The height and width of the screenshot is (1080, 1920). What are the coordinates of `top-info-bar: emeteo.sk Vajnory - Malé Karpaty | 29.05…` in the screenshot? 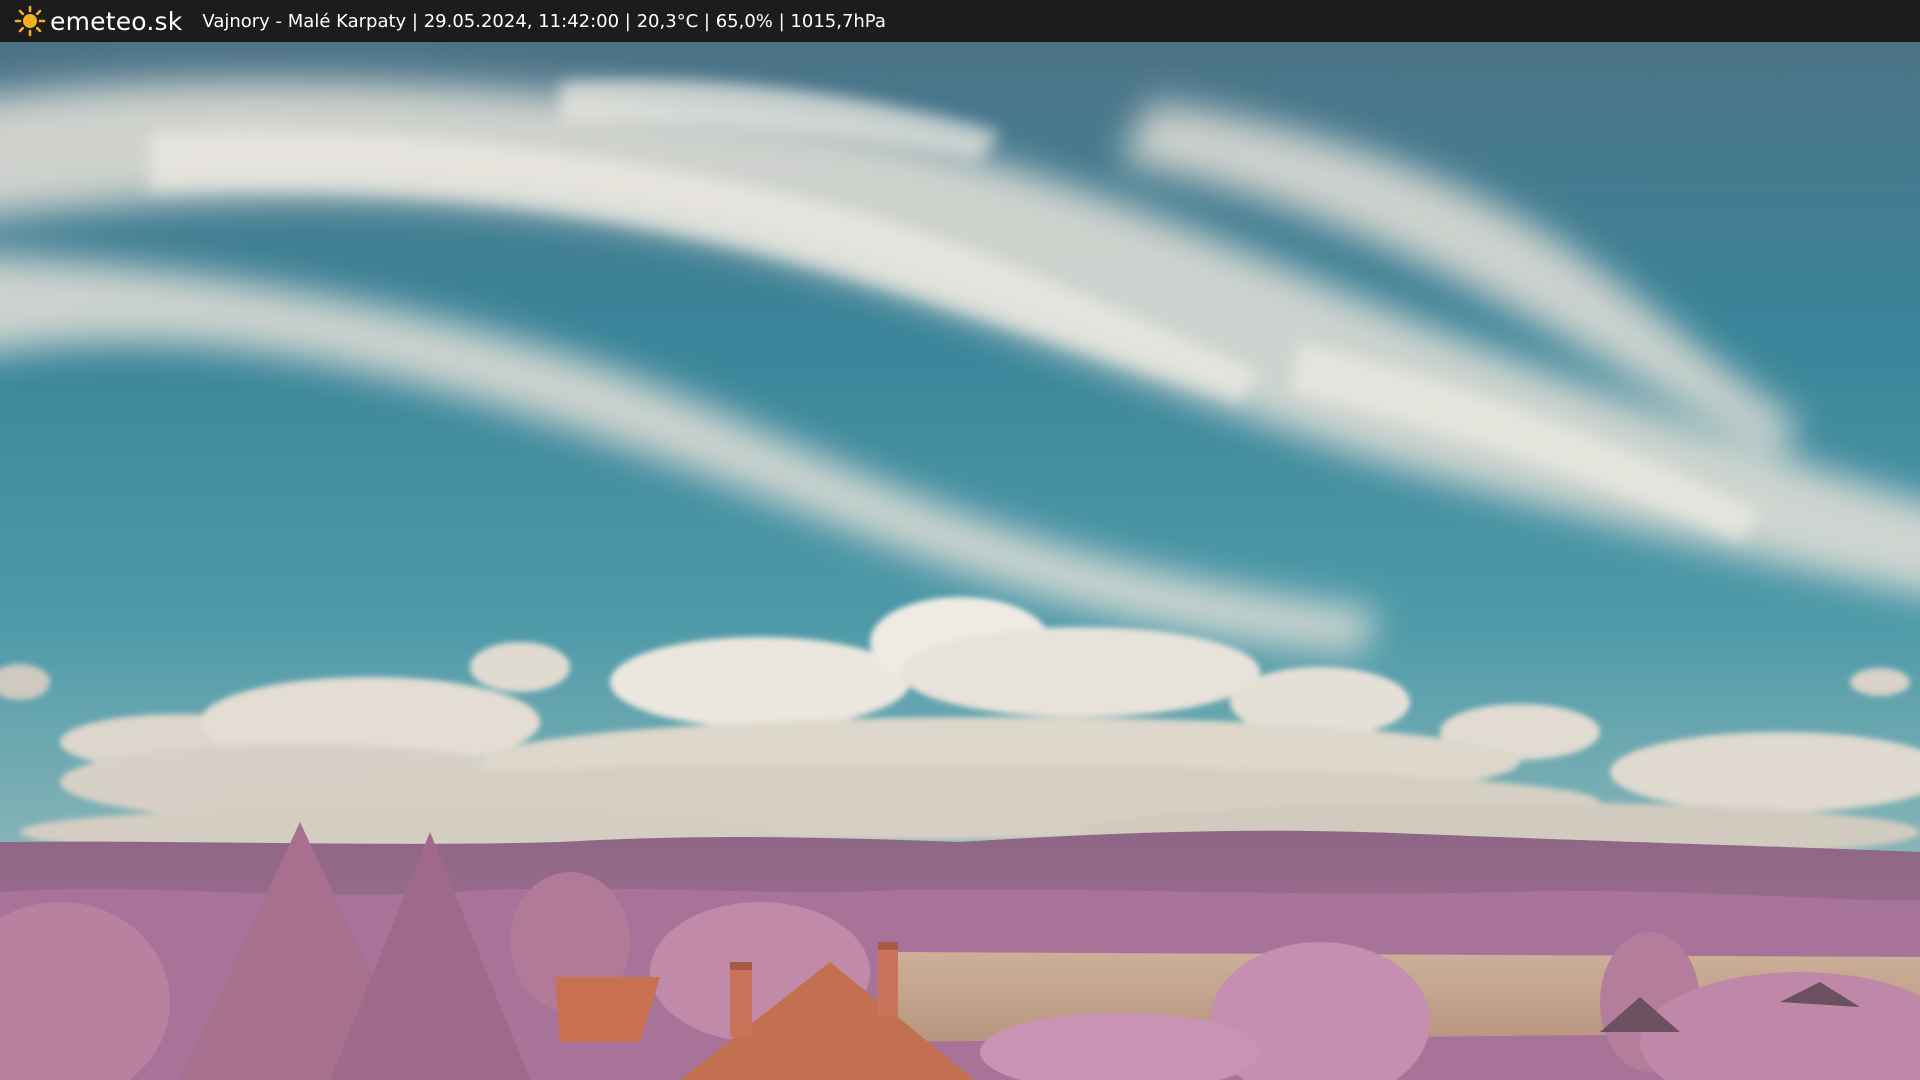 It's located at (960, 21).